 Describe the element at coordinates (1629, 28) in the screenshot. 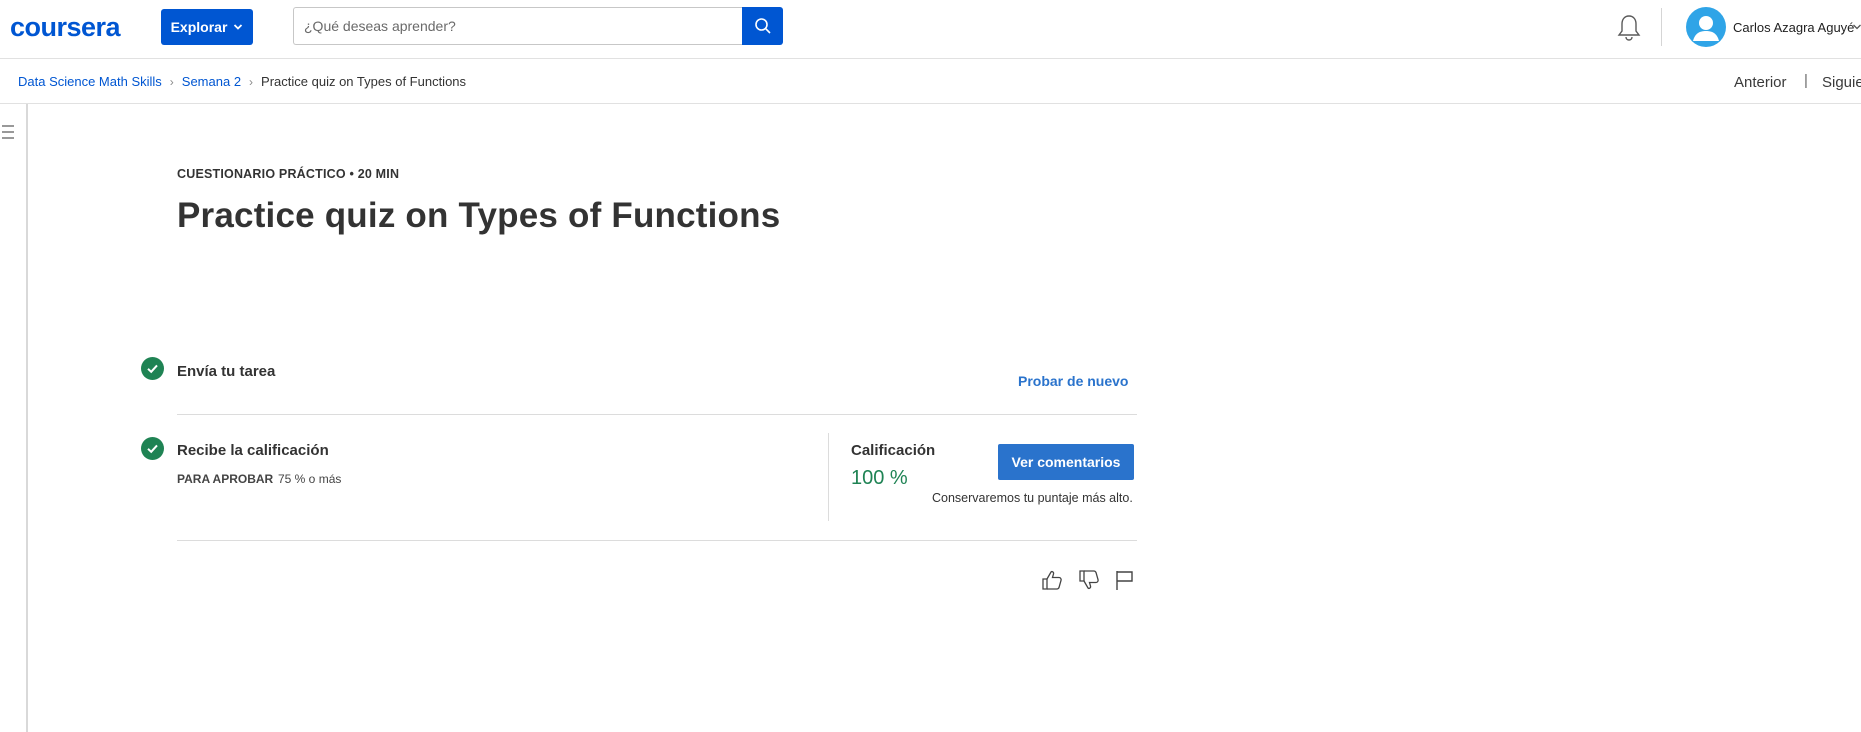

I see `bell-icon` at that location.